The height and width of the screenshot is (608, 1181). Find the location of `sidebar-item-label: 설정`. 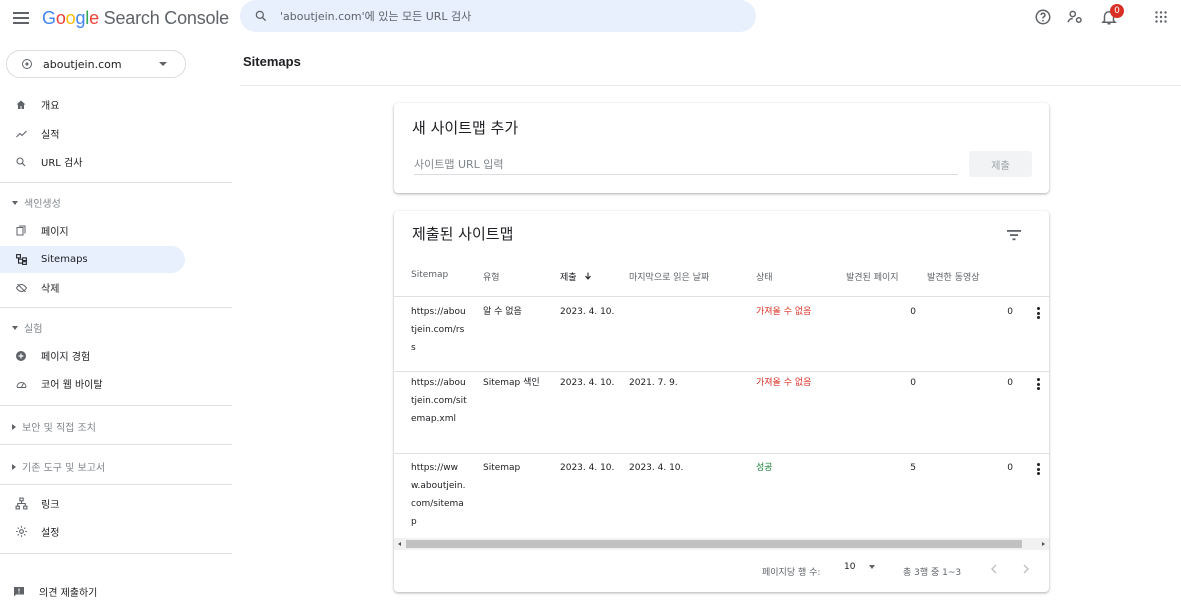

sidebar-item-label: 설정 is located at coordinates (50, 533).